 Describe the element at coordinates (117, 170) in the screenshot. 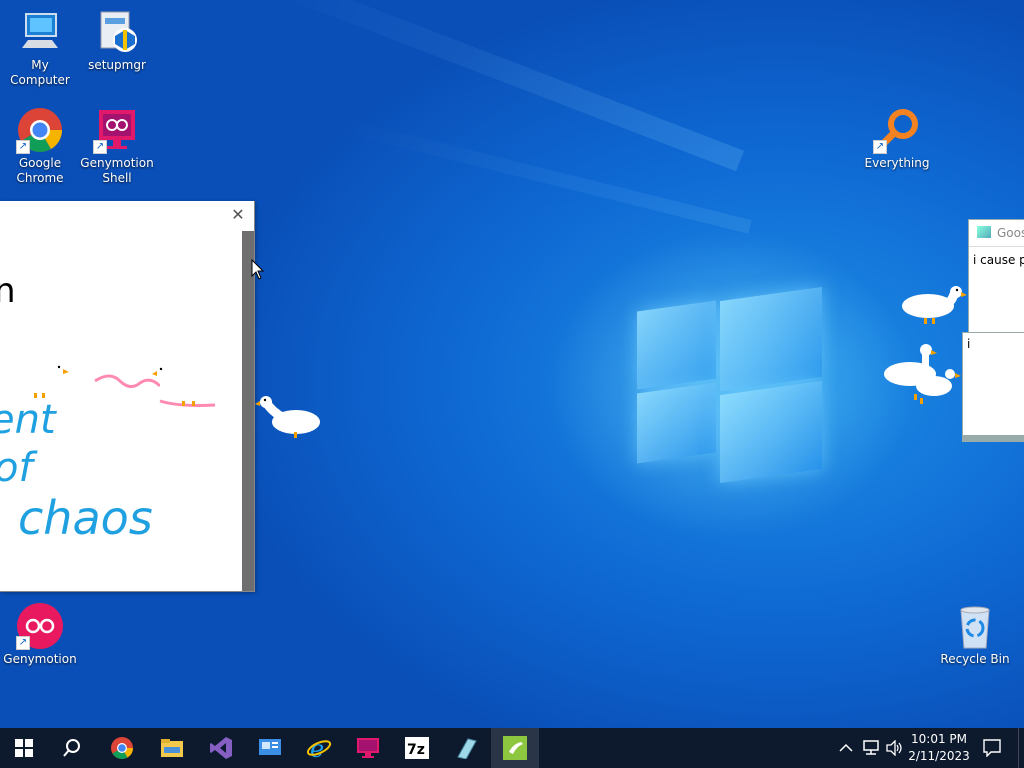

I see `desktop-icon-label: Genymotion Shell` at that location.